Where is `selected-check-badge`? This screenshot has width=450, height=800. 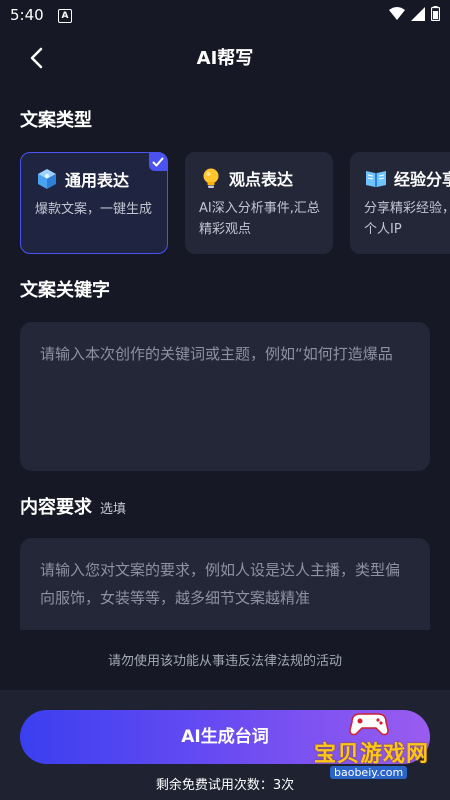 selected-check-badge is located at coordinates (158, 162).